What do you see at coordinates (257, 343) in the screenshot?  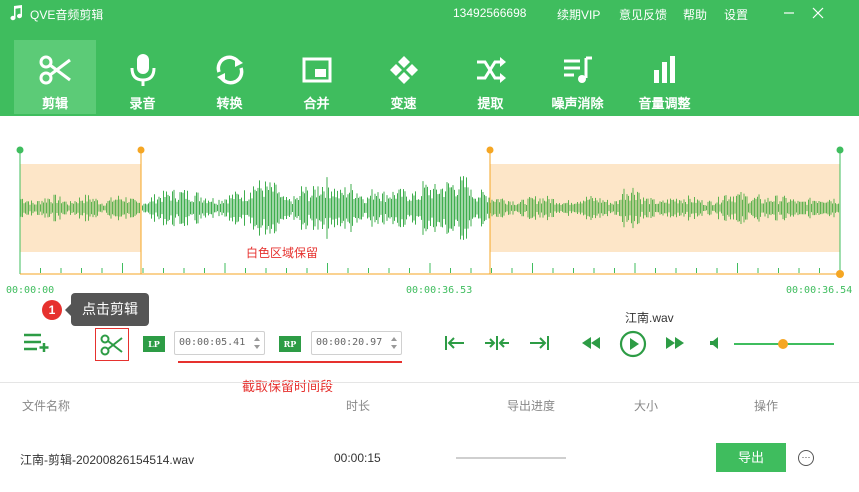 I see `lp-spinner-icon` at bounding box center [257, 343].